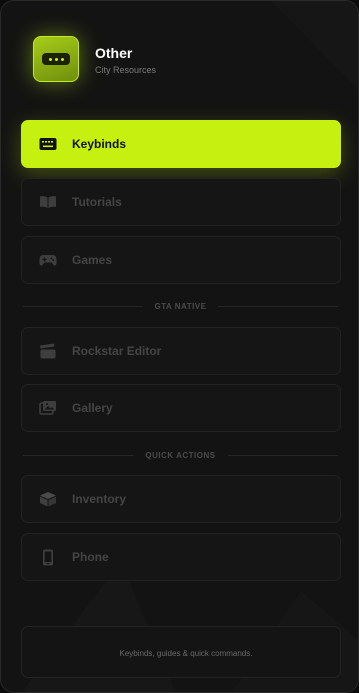 The image size is (359, 693). I want to click on more-dots-icon, so click(56, 59).